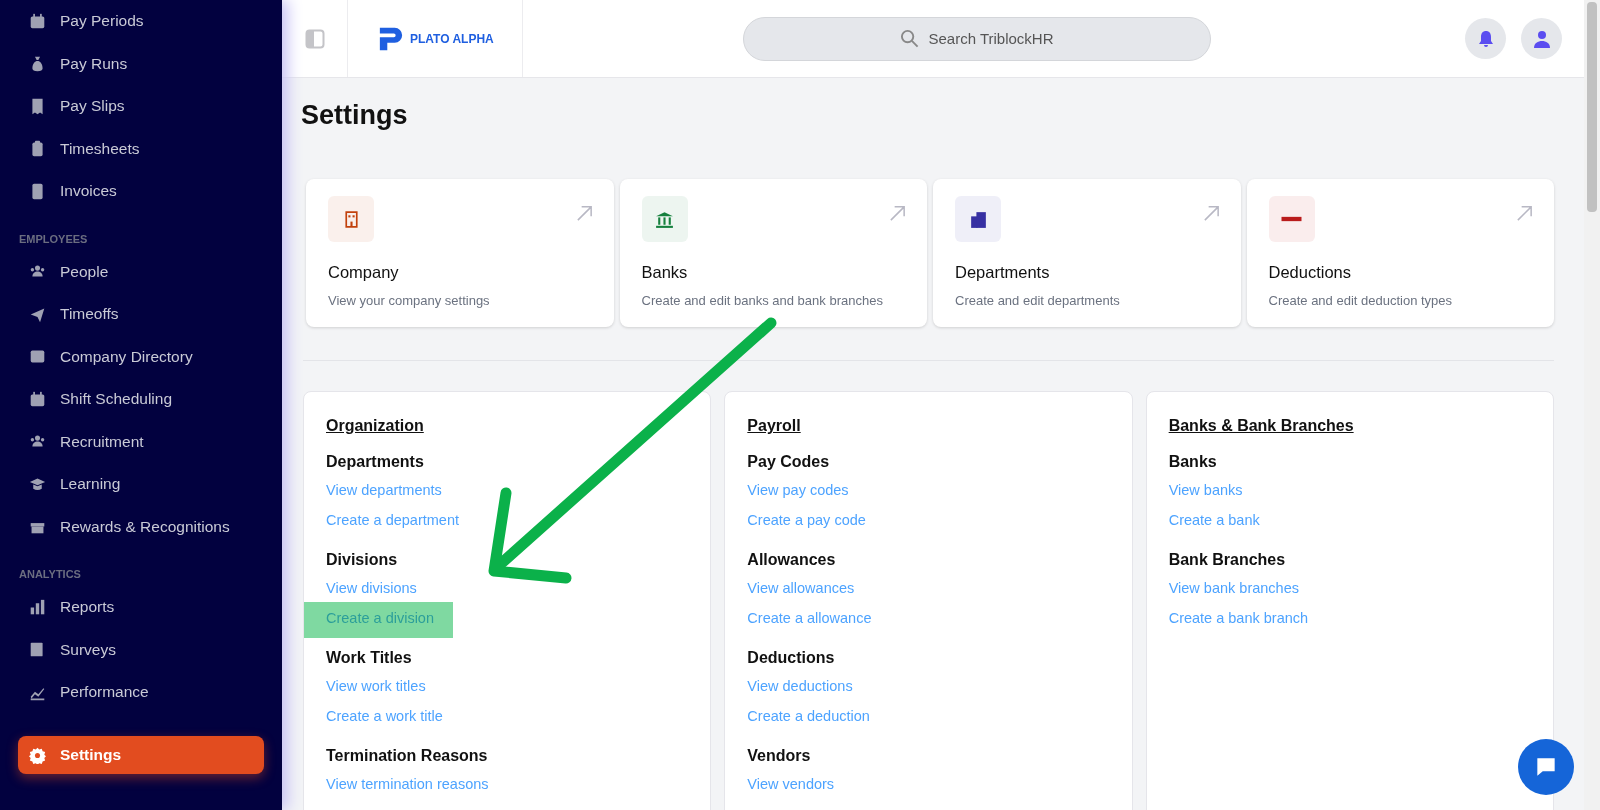 The height and width of the screenshot is (810, 1600). I want to click on search-field: Search TriblockHR, so click(976, 38).